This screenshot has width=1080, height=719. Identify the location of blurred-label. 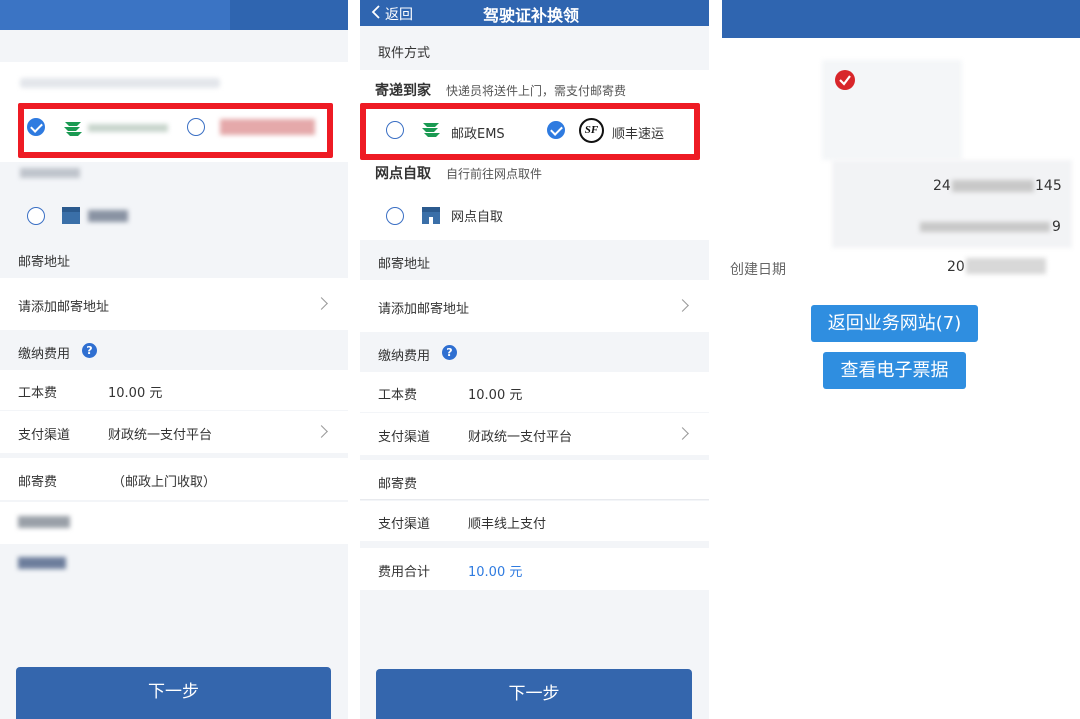
(108, 216).